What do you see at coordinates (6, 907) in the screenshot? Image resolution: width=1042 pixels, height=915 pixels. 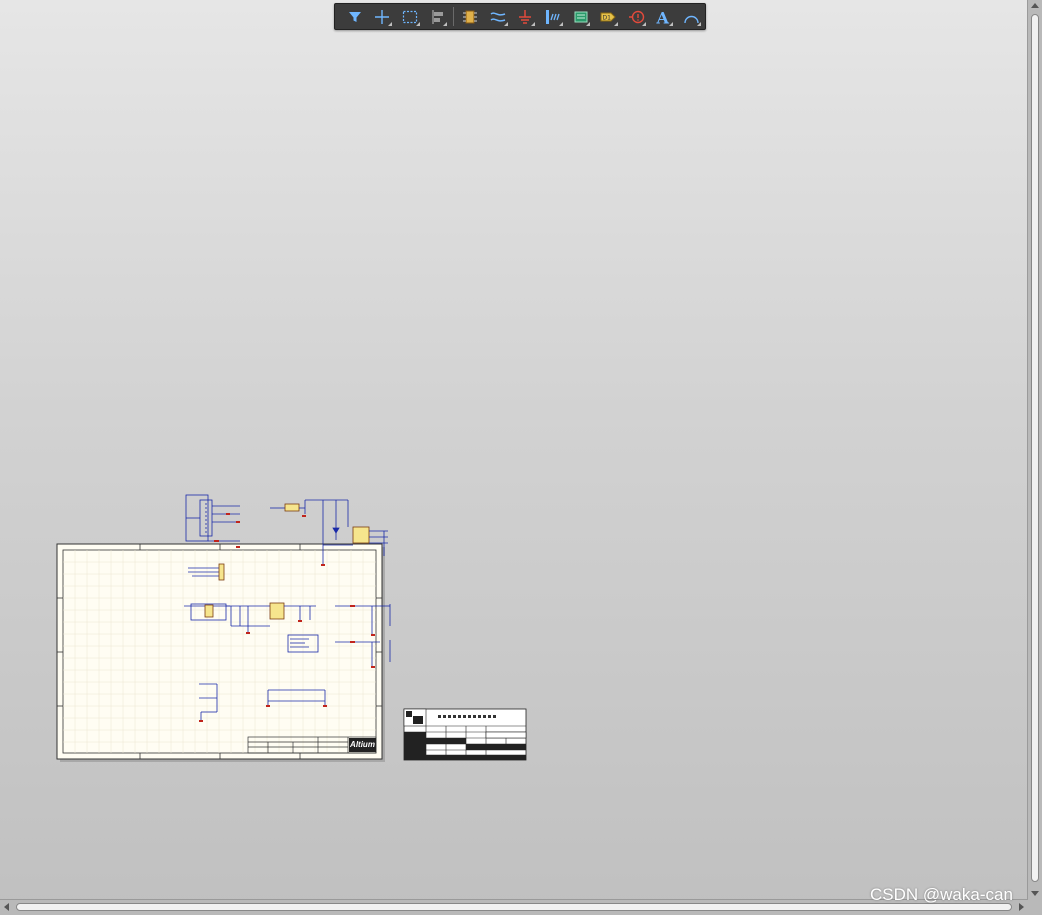 I see `scroll-left-icon` at bounding box center [6, 907].